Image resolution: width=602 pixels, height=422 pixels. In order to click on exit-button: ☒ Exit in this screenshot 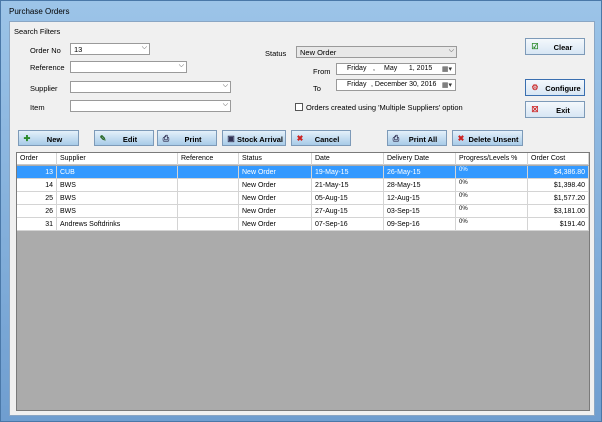, I will do `click(555, 109)`.